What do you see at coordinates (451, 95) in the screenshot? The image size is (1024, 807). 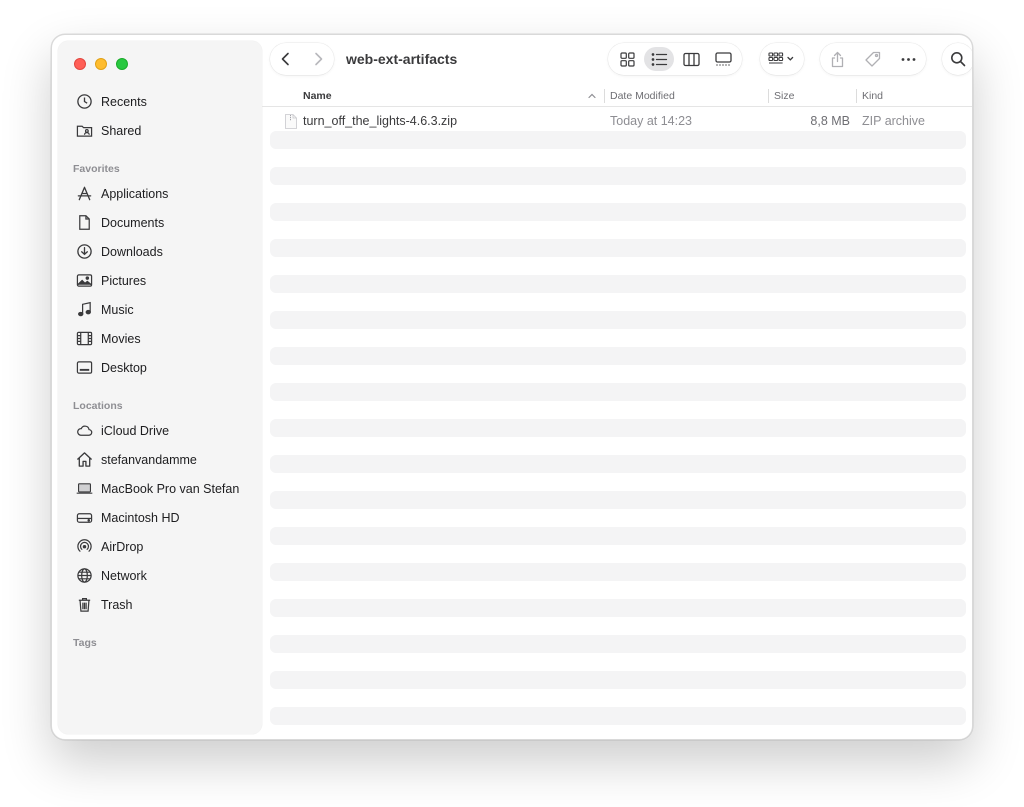 I see `column-header-name: Name` at bounding box center [451, 95].